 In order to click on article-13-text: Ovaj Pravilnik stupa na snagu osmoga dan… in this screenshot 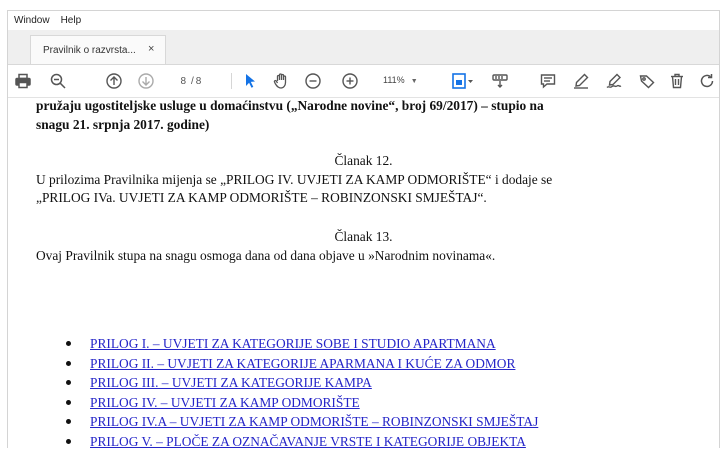, I will do `click(366, 256)`.